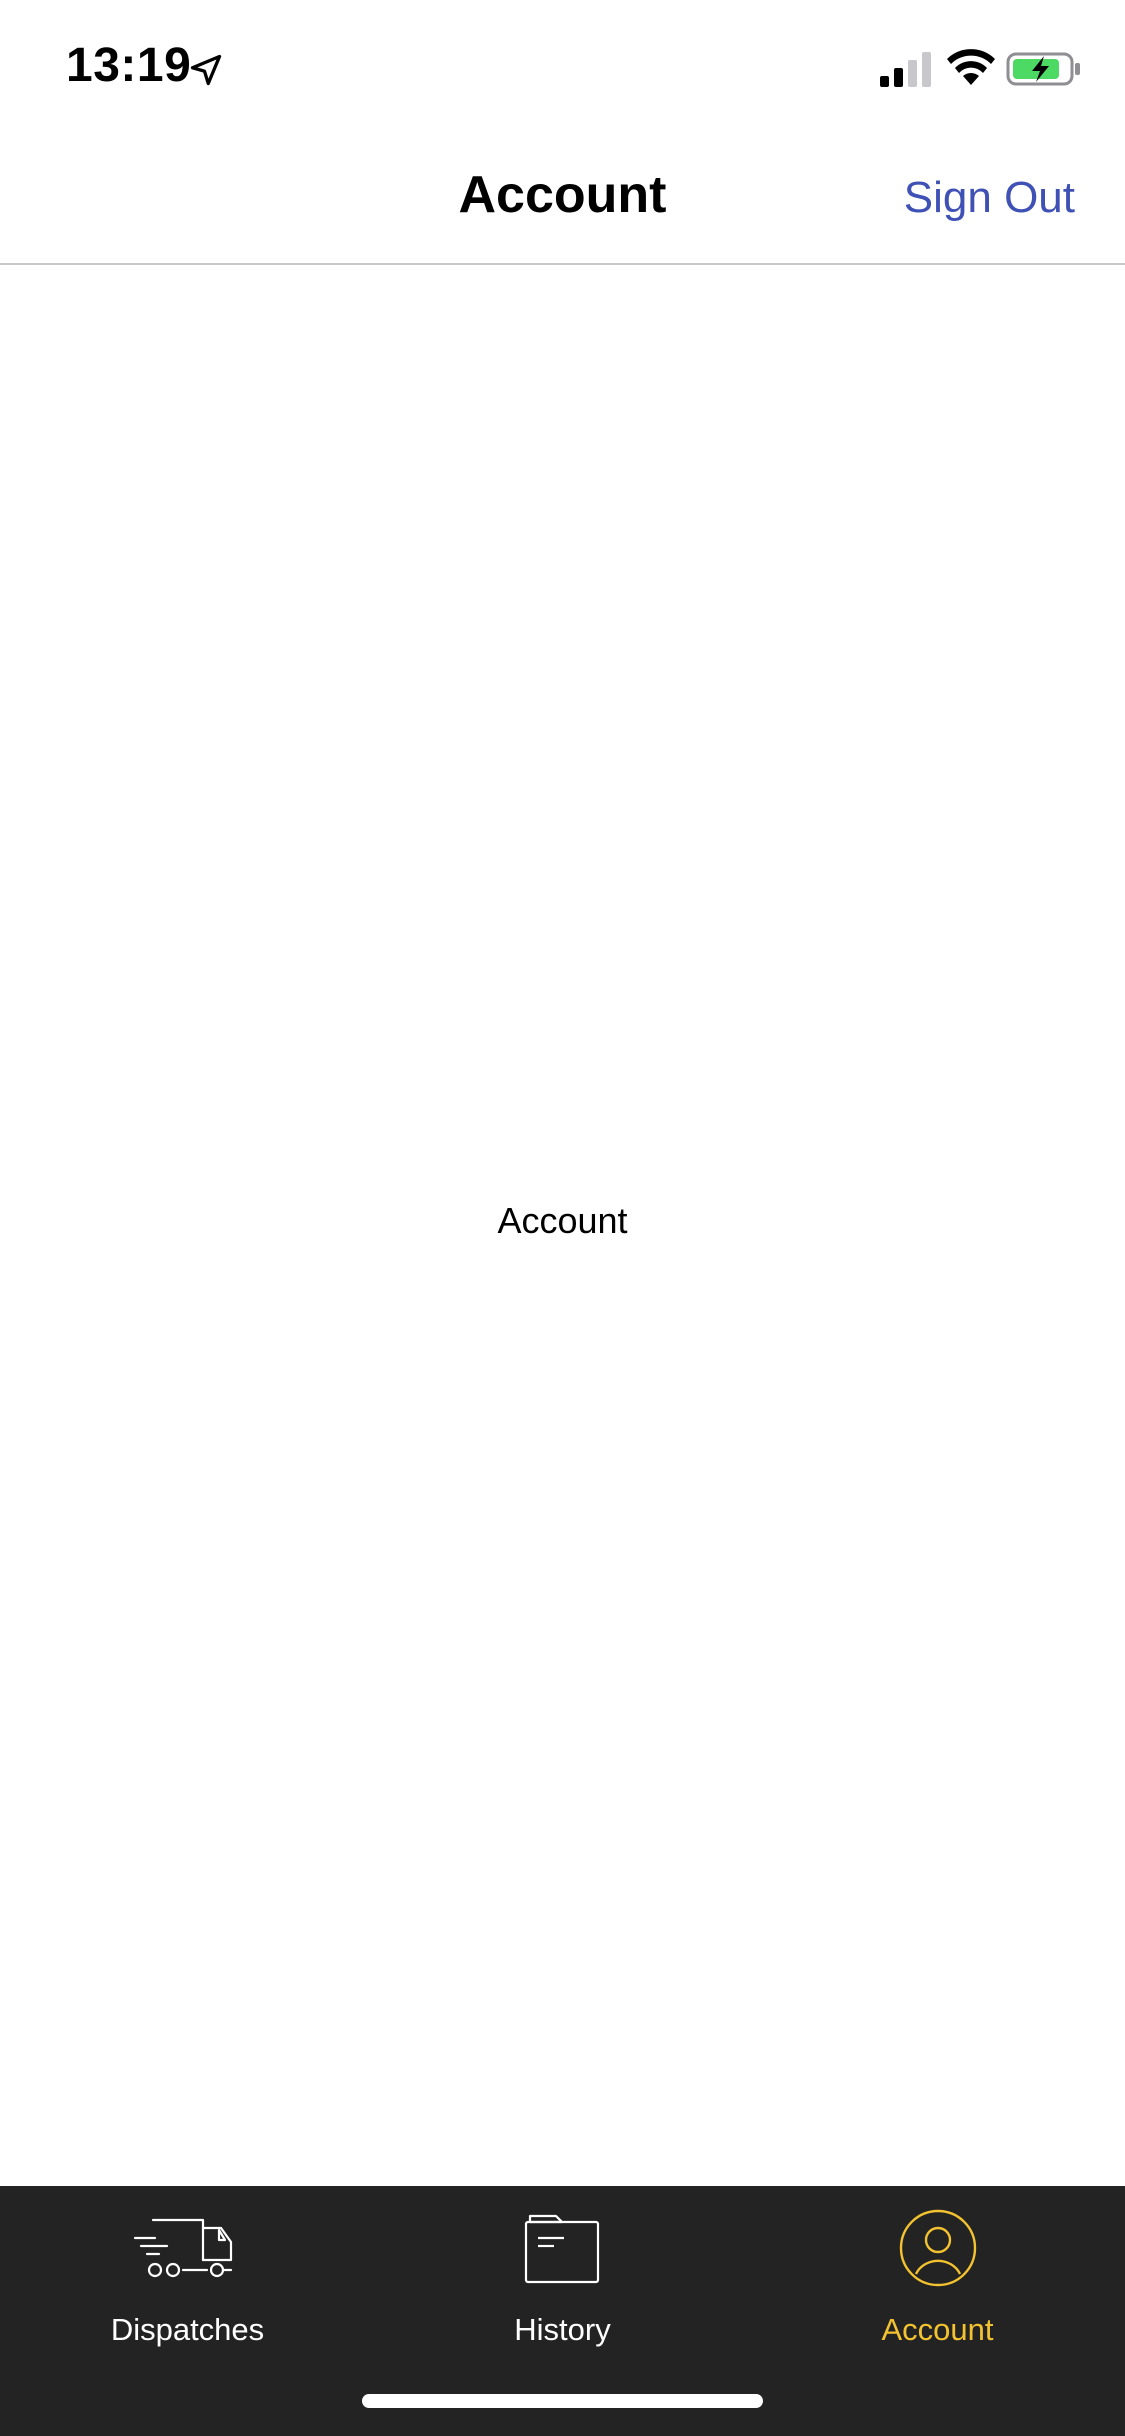 The height and width of the screenshot is (2436, 1125). I want to click on tab-dispatches: Dispatches, so click(187, 2276).